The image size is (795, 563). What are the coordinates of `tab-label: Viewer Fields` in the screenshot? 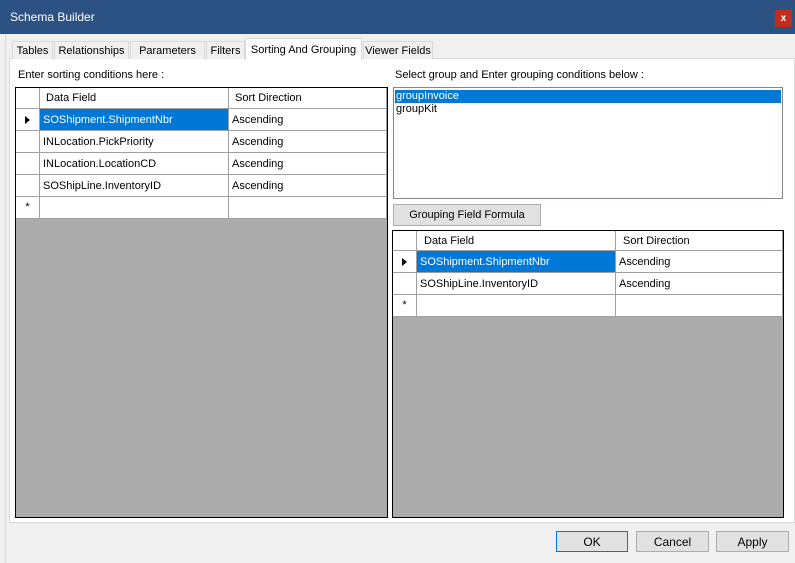 It's located at (398, 50).